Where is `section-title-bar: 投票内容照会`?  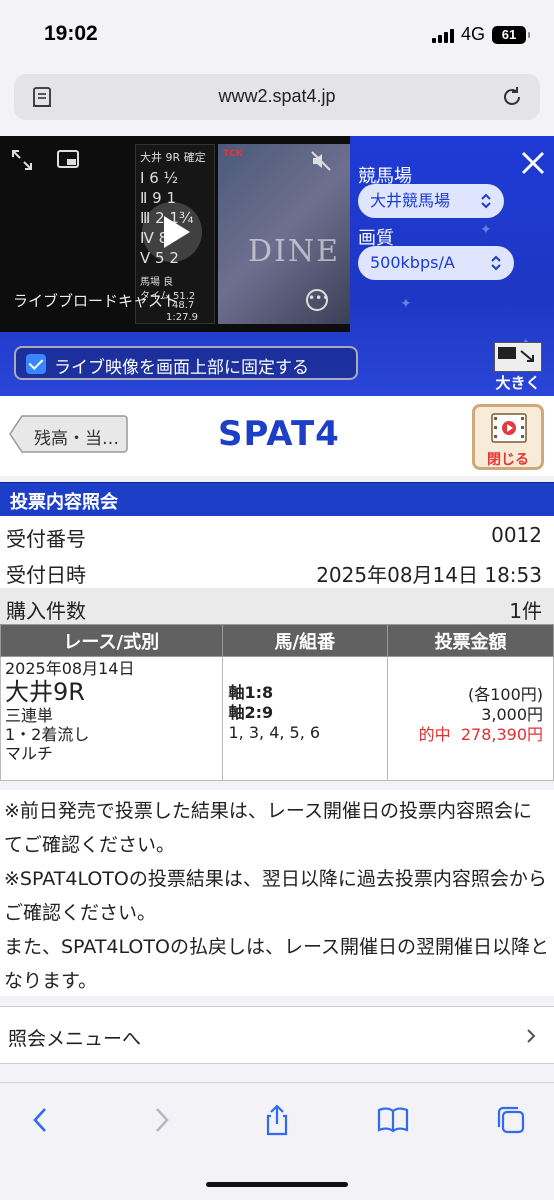 section-title-bar: 投票内容照会 is located at coordinates (277, 499).